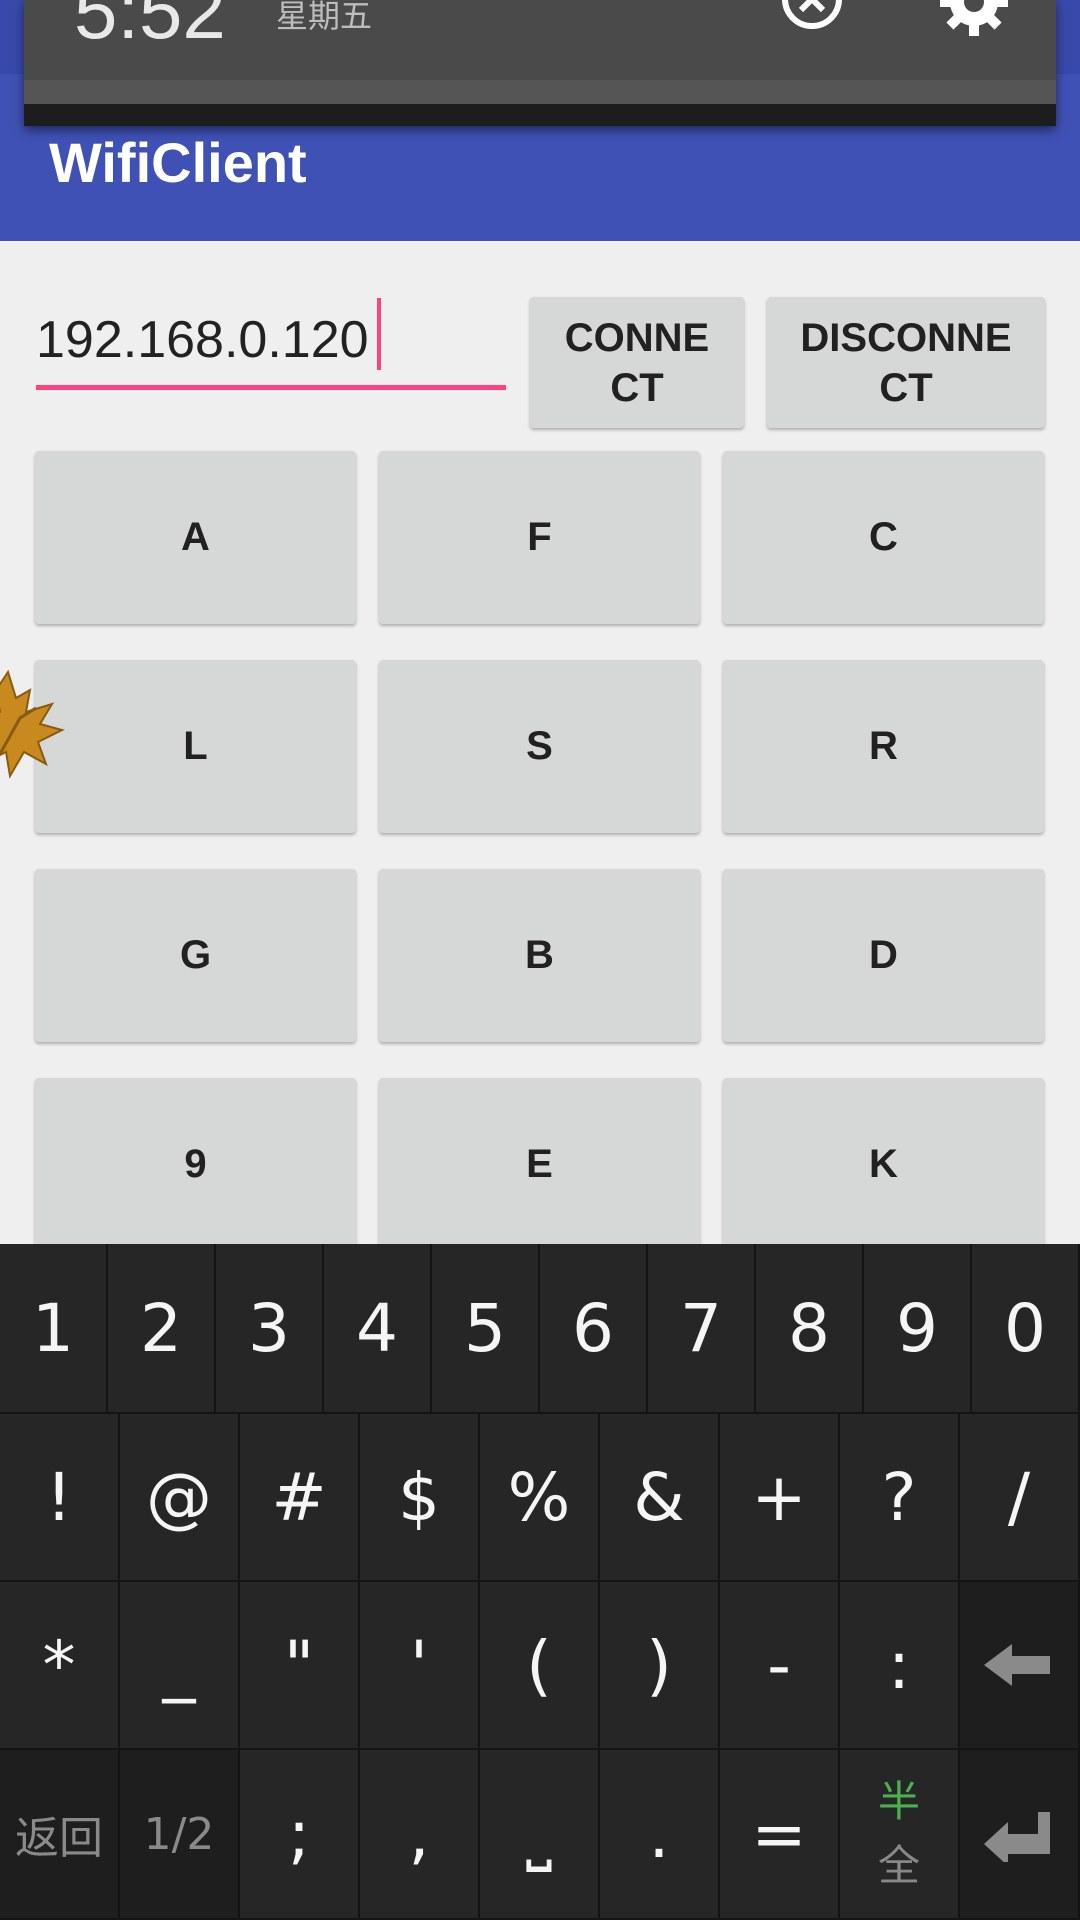 This screenshot has height=1920, width=1080. I want to click on key-at: @, so click(180, 1498).